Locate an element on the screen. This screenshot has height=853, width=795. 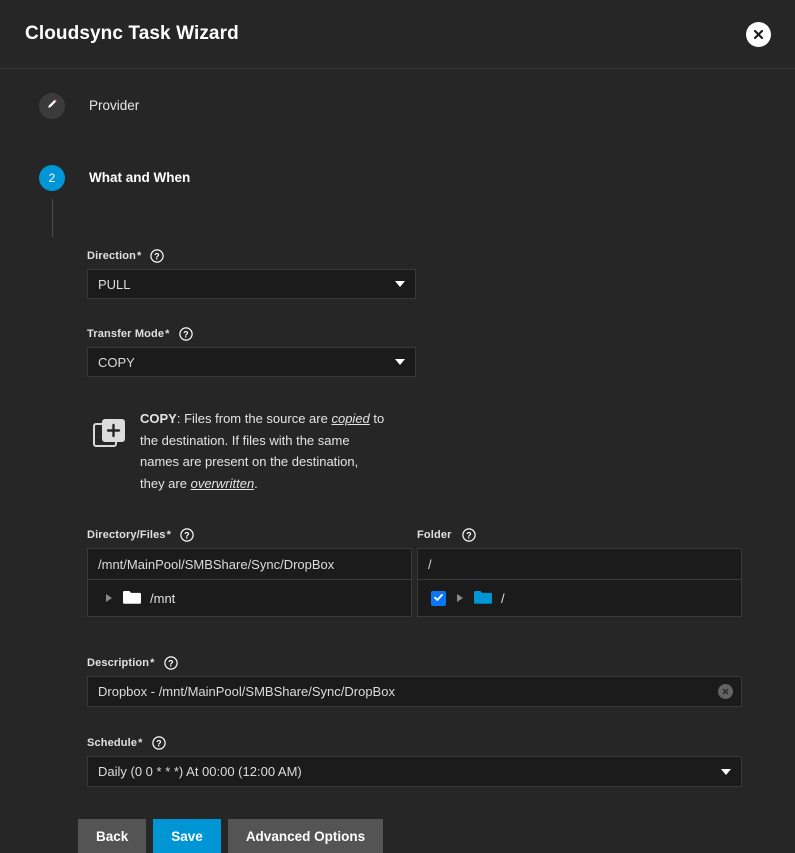
step-badge-provider is located at coordinates (52, 105).